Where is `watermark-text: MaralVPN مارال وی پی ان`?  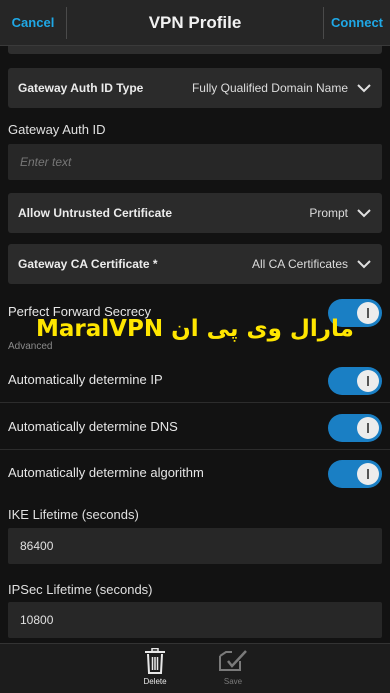 watermark-text: MaralVPN مارال وی پی ان is located at coordinates (195, 329).